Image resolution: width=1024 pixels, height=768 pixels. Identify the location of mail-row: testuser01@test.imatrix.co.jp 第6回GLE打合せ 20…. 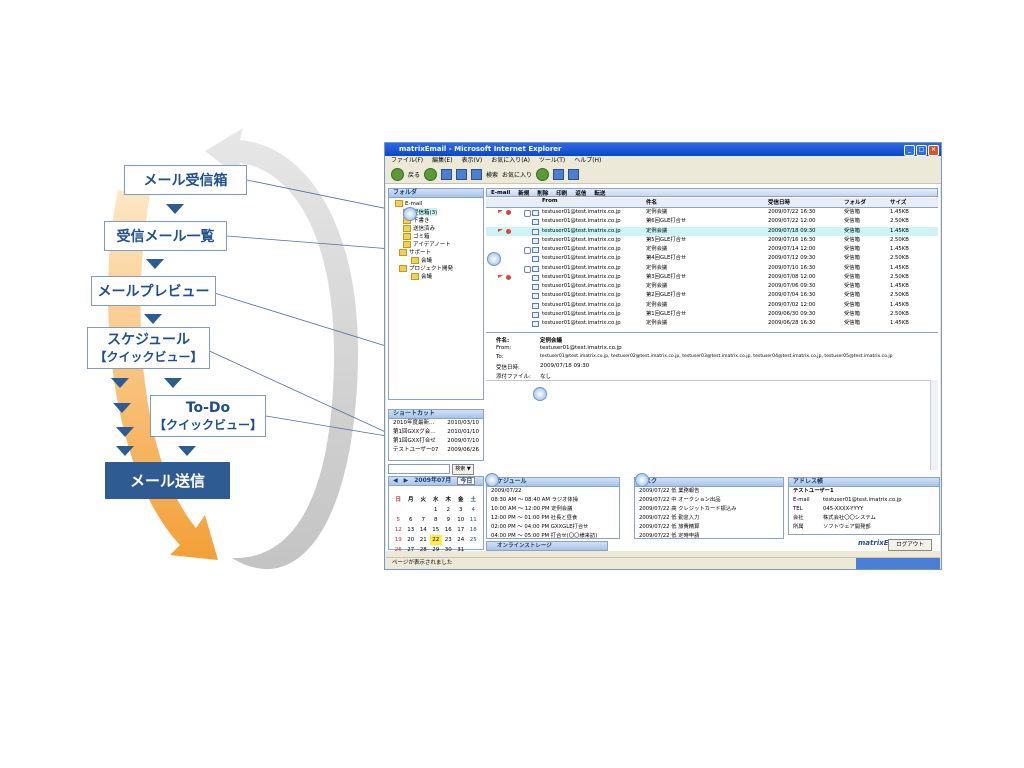
(712, 221).